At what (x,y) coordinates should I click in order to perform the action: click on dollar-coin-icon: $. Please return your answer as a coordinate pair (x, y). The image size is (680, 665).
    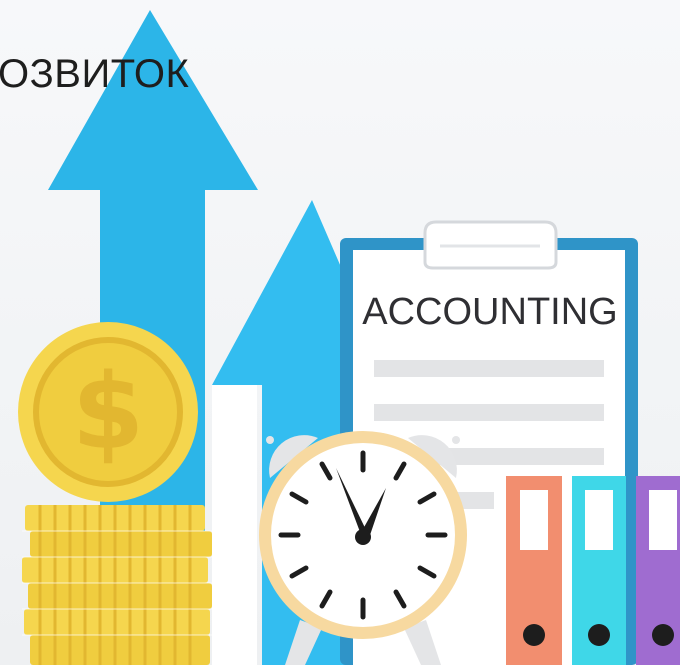
    Looking at the image, I should click on (108, 412).